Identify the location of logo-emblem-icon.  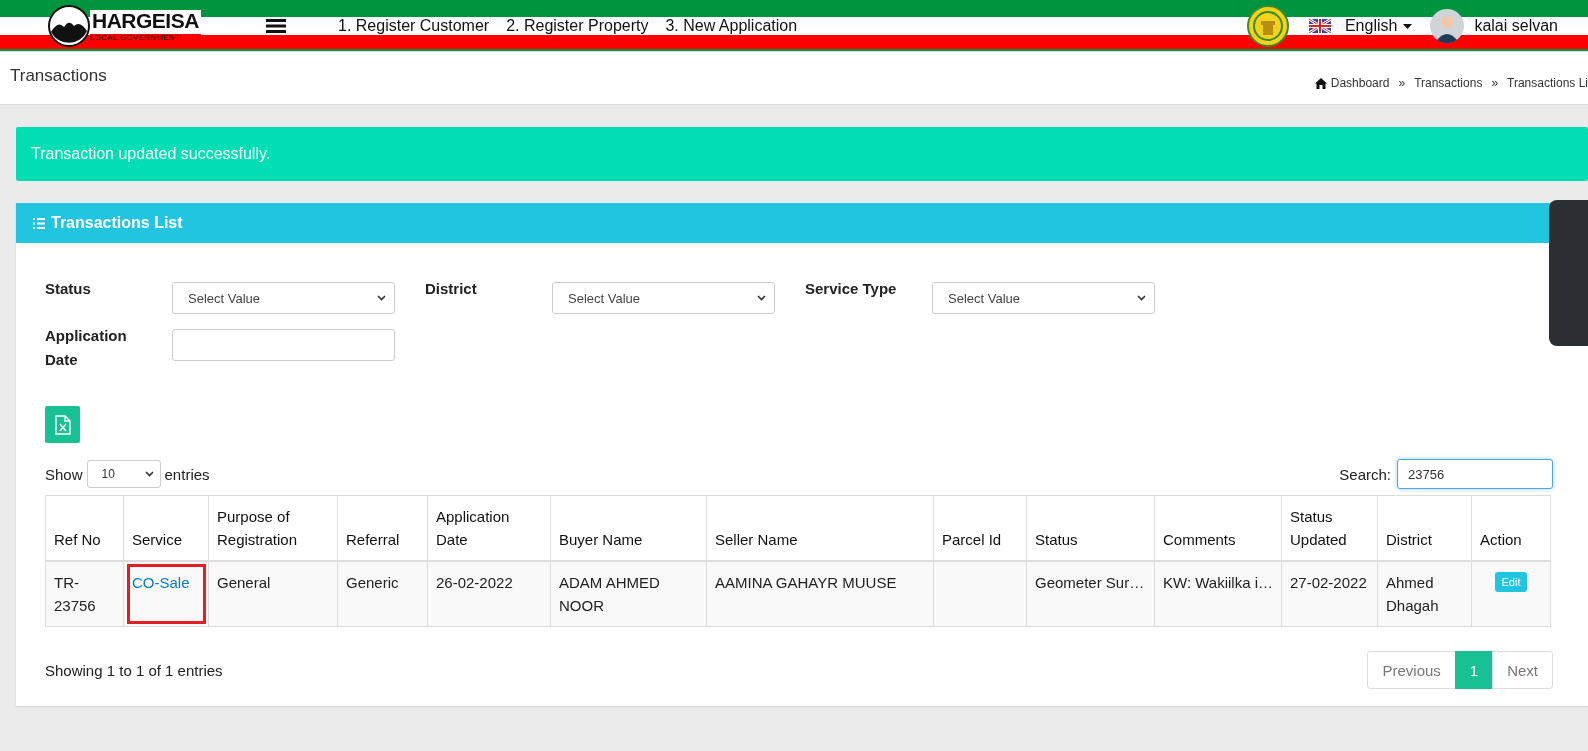
(69, 26).